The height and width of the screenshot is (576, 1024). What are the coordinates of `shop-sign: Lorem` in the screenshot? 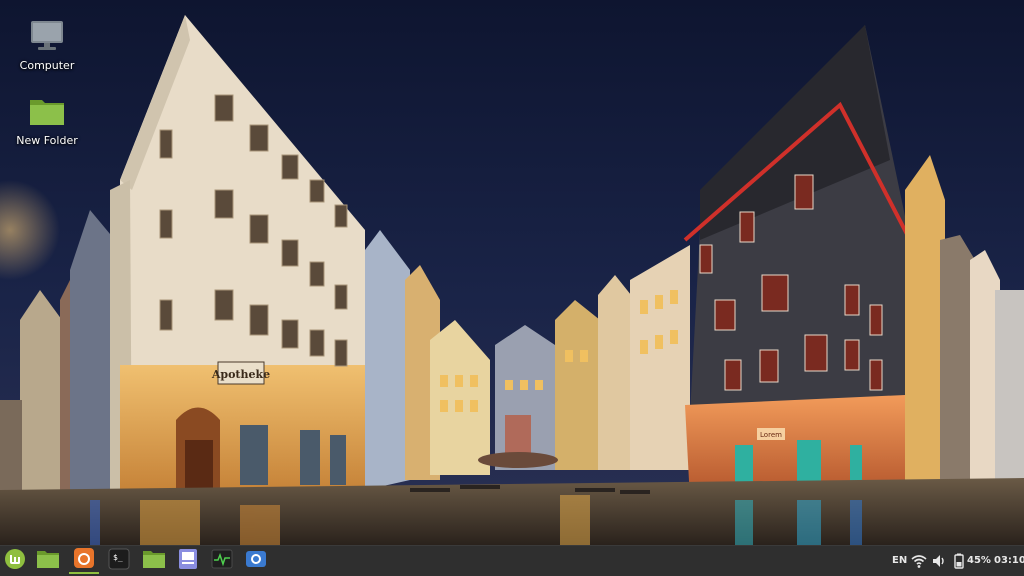 It's located at (771, 435).